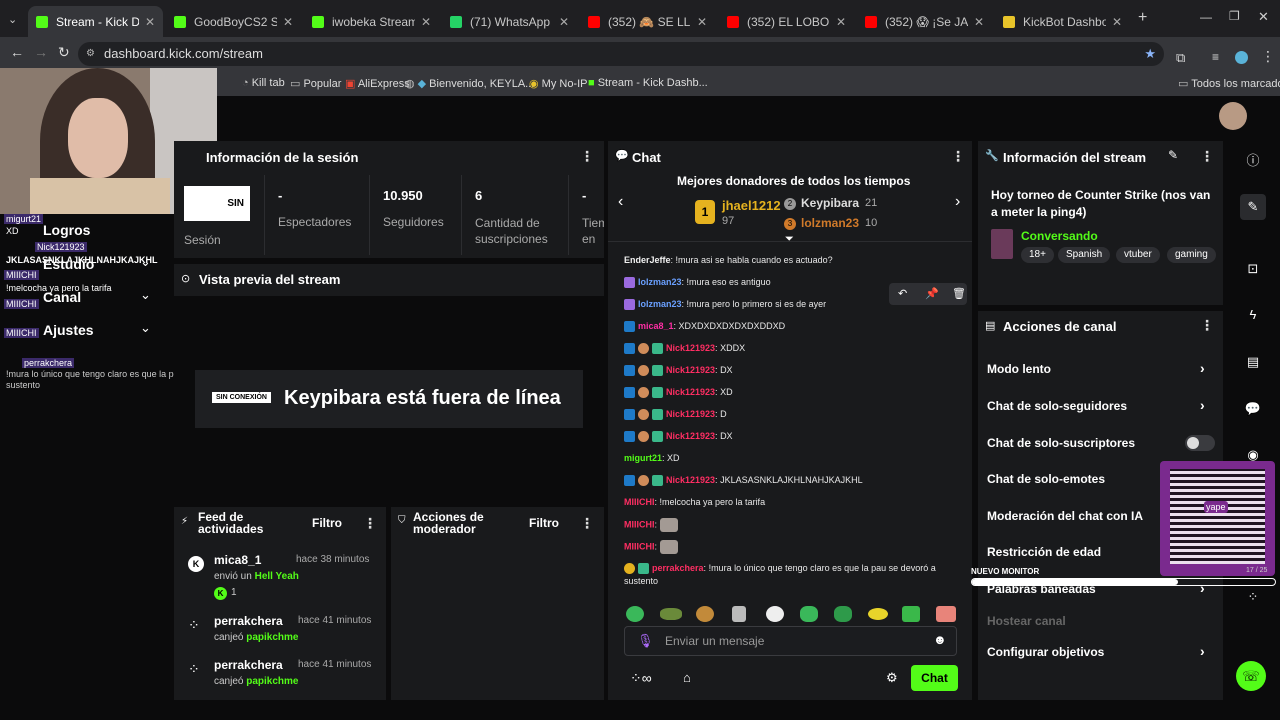 The width and height of the screenshot is (1280, 720). Describe the element at coordinates (1180, 58) in the screenshot. I see `extensions-icon: ⧉` at that location.